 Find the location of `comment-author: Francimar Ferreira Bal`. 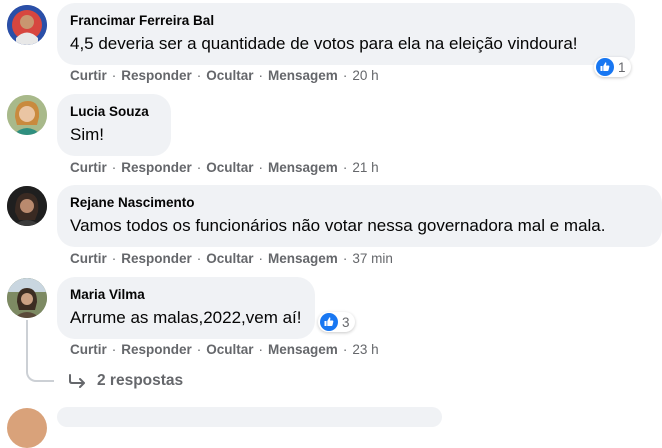

comment-author: Francimar Ferreira Bal is located at coordinates (346, 21).